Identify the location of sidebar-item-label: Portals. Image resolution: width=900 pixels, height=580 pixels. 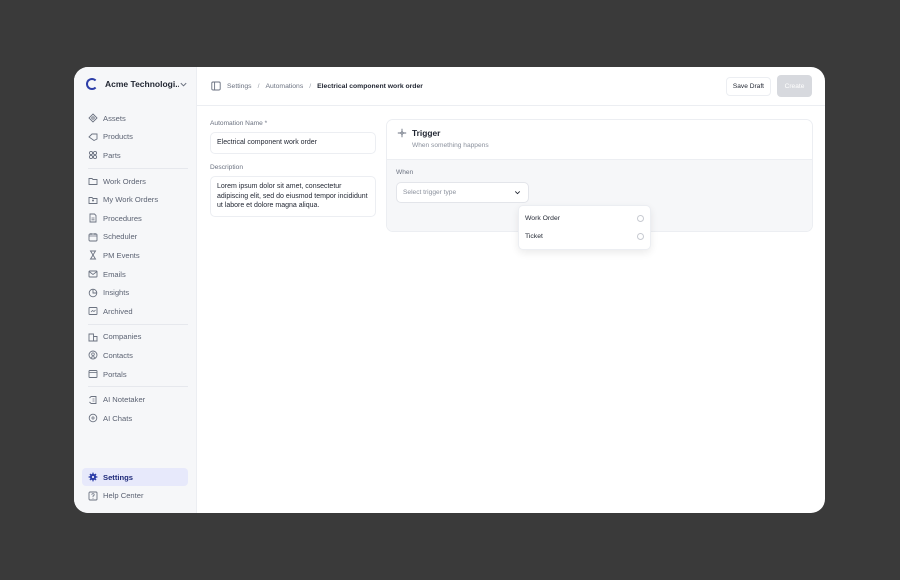
(115, 374).